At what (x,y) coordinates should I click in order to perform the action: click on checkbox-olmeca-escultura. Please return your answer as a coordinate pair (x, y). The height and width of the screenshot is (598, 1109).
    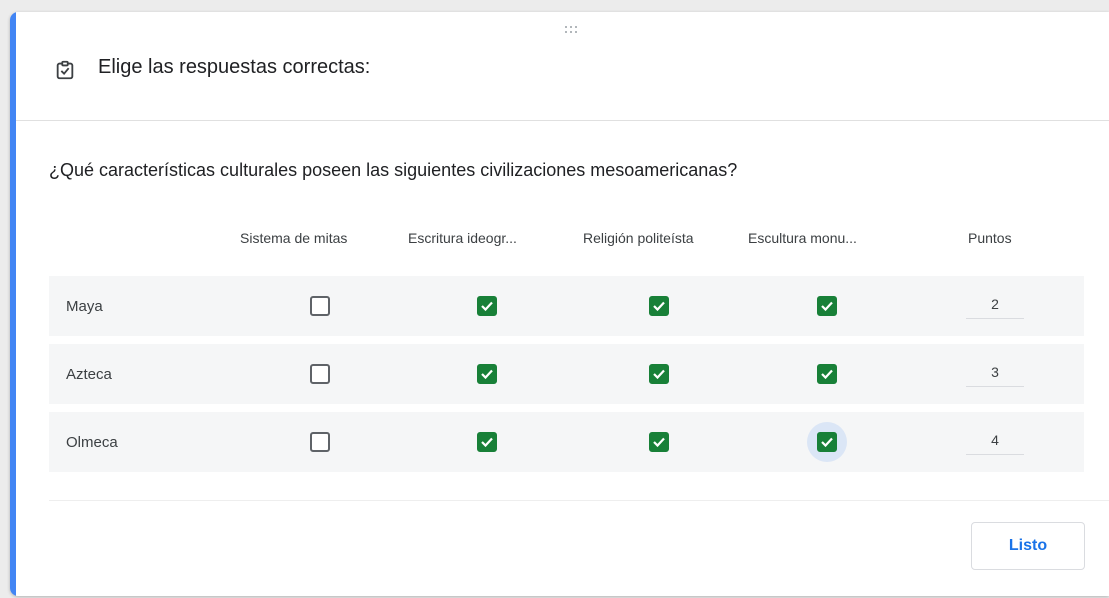
    Looking at the image, I should click on (827, 442).